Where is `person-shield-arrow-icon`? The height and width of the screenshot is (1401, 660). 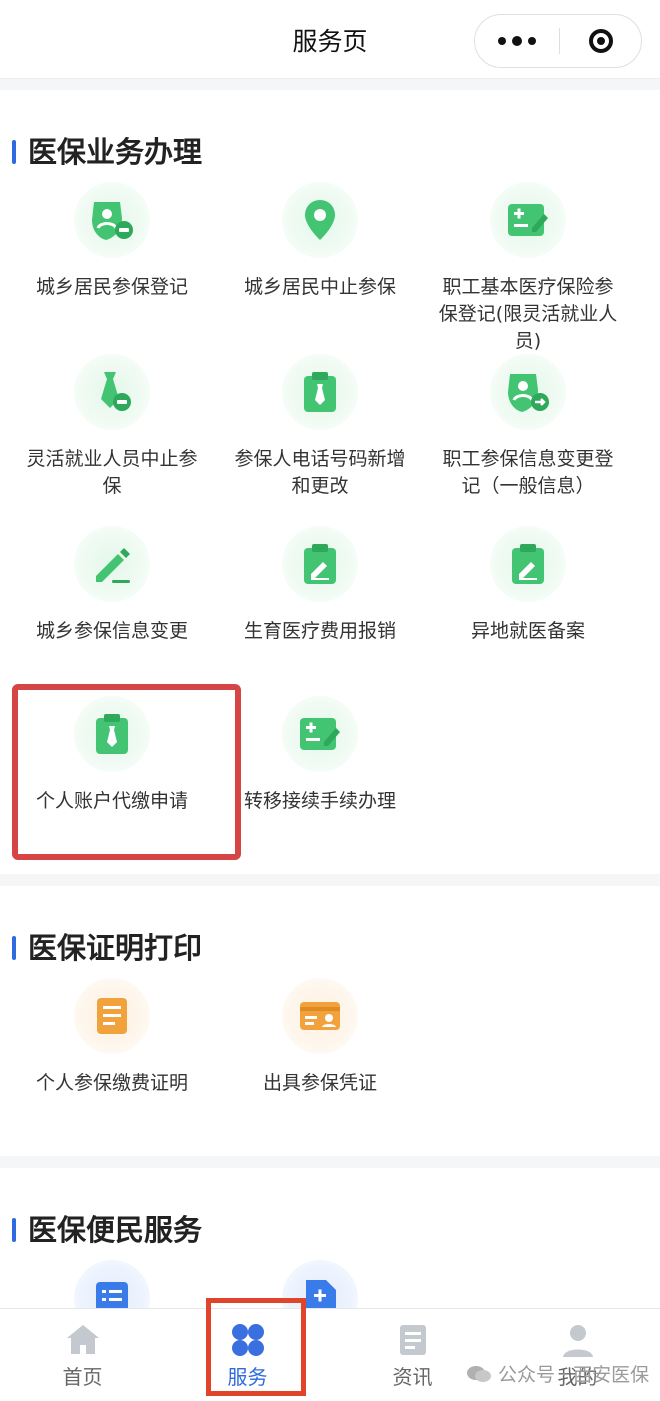 person-shield-arrow-icon is located at coordinates (528, 392).